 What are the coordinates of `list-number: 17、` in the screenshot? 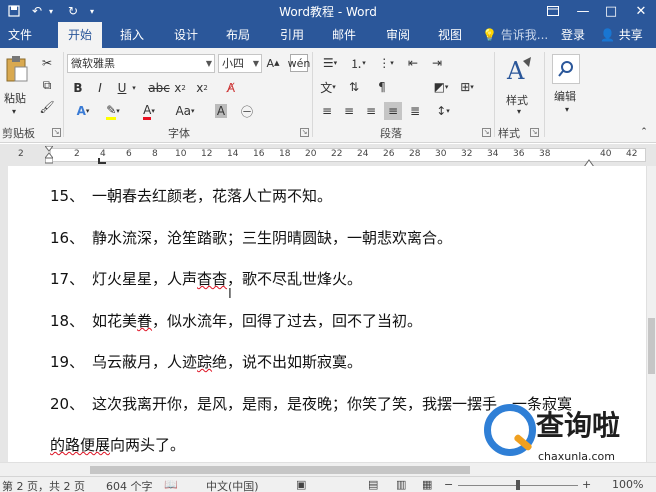 It's located at (67, 279).